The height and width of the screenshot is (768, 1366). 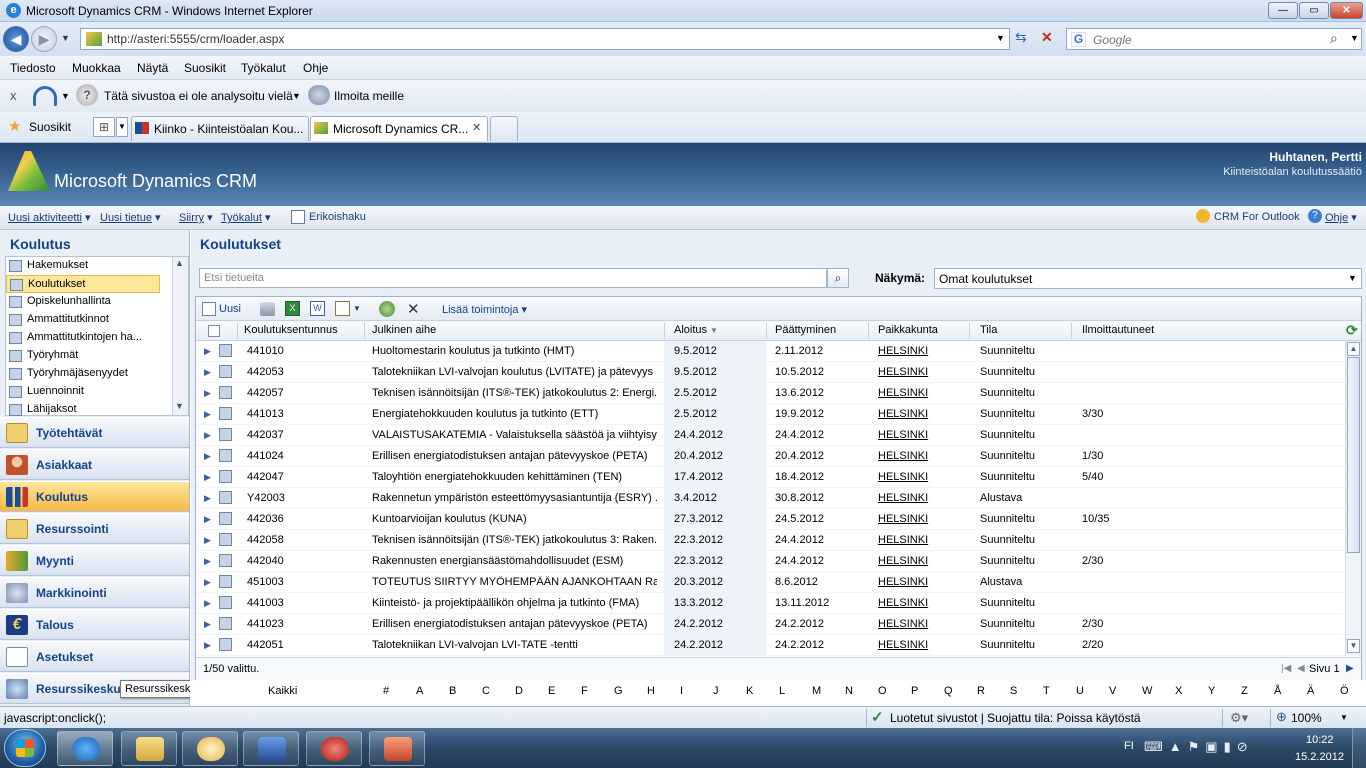 What do you see at coordinates (1178, 691) in the screenshot?
I see `alpha-filter-letter: X` at bounding box center [1178, 691].